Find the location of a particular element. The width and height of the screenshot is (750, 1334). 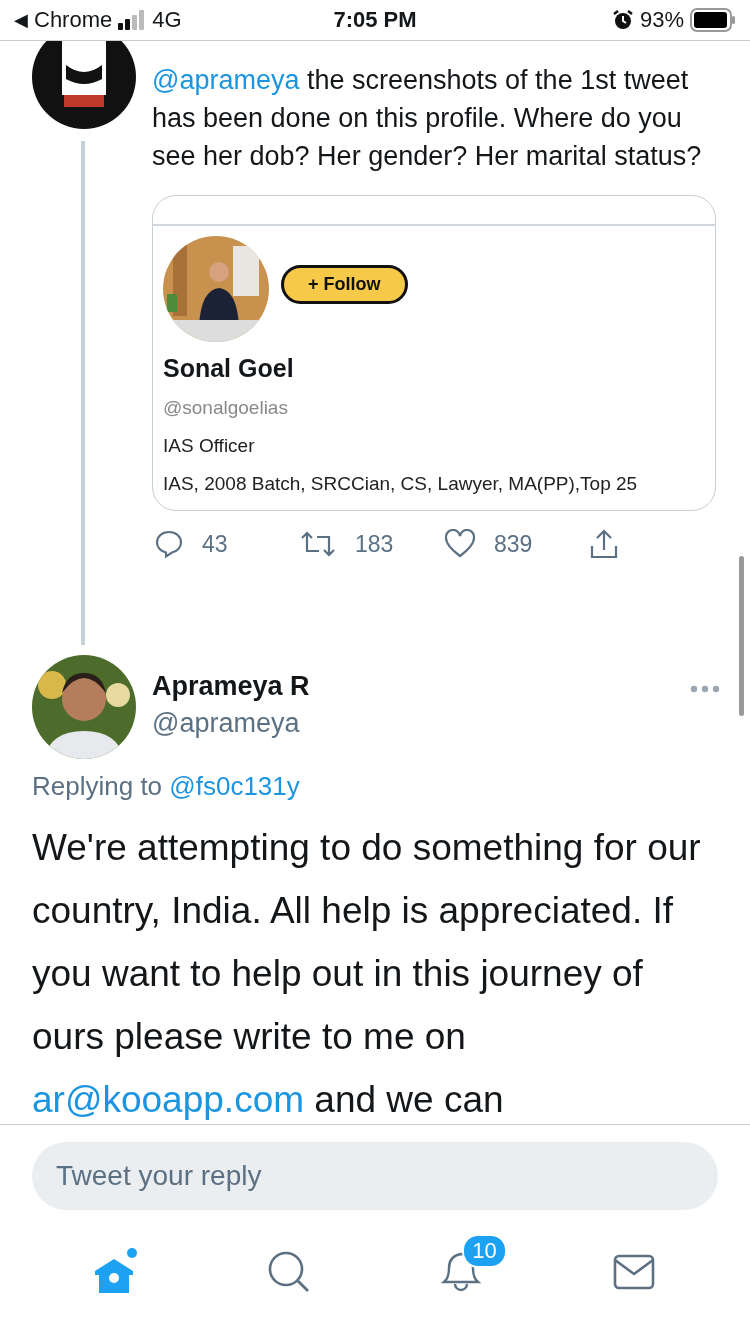

reply-count: 43 is located at coordinates (215, 544).